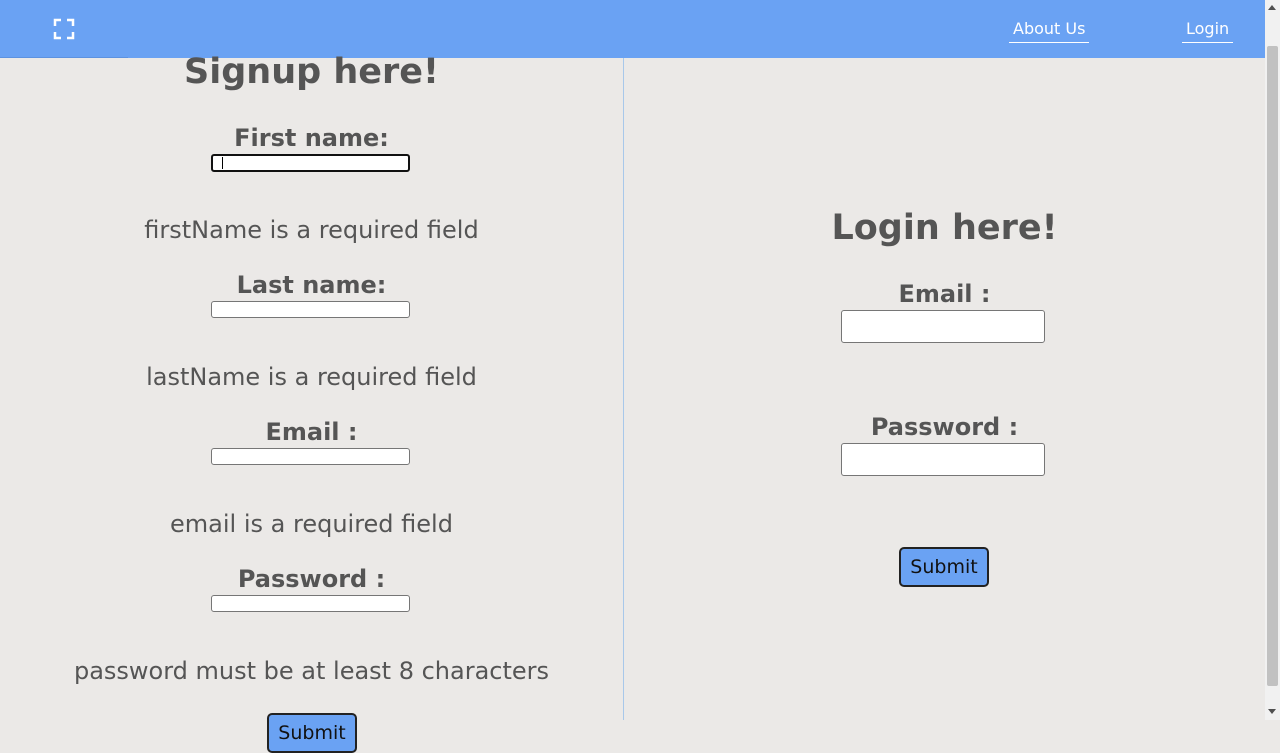 The image size is (1280, 753). I want to click on login-title: Login here!, so click(944, 228).